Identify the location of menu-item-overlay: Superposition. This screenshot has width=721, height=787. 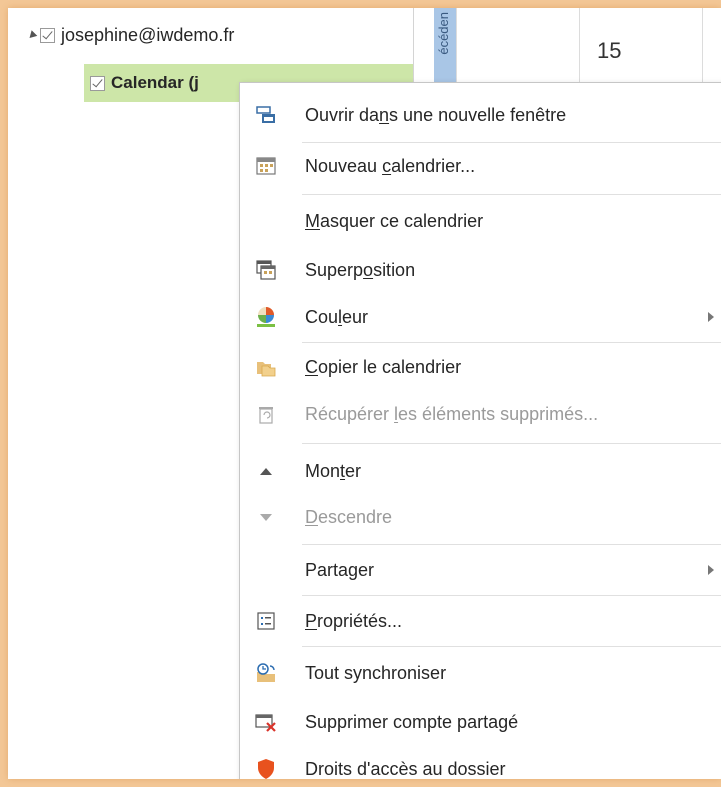
(480, 270).